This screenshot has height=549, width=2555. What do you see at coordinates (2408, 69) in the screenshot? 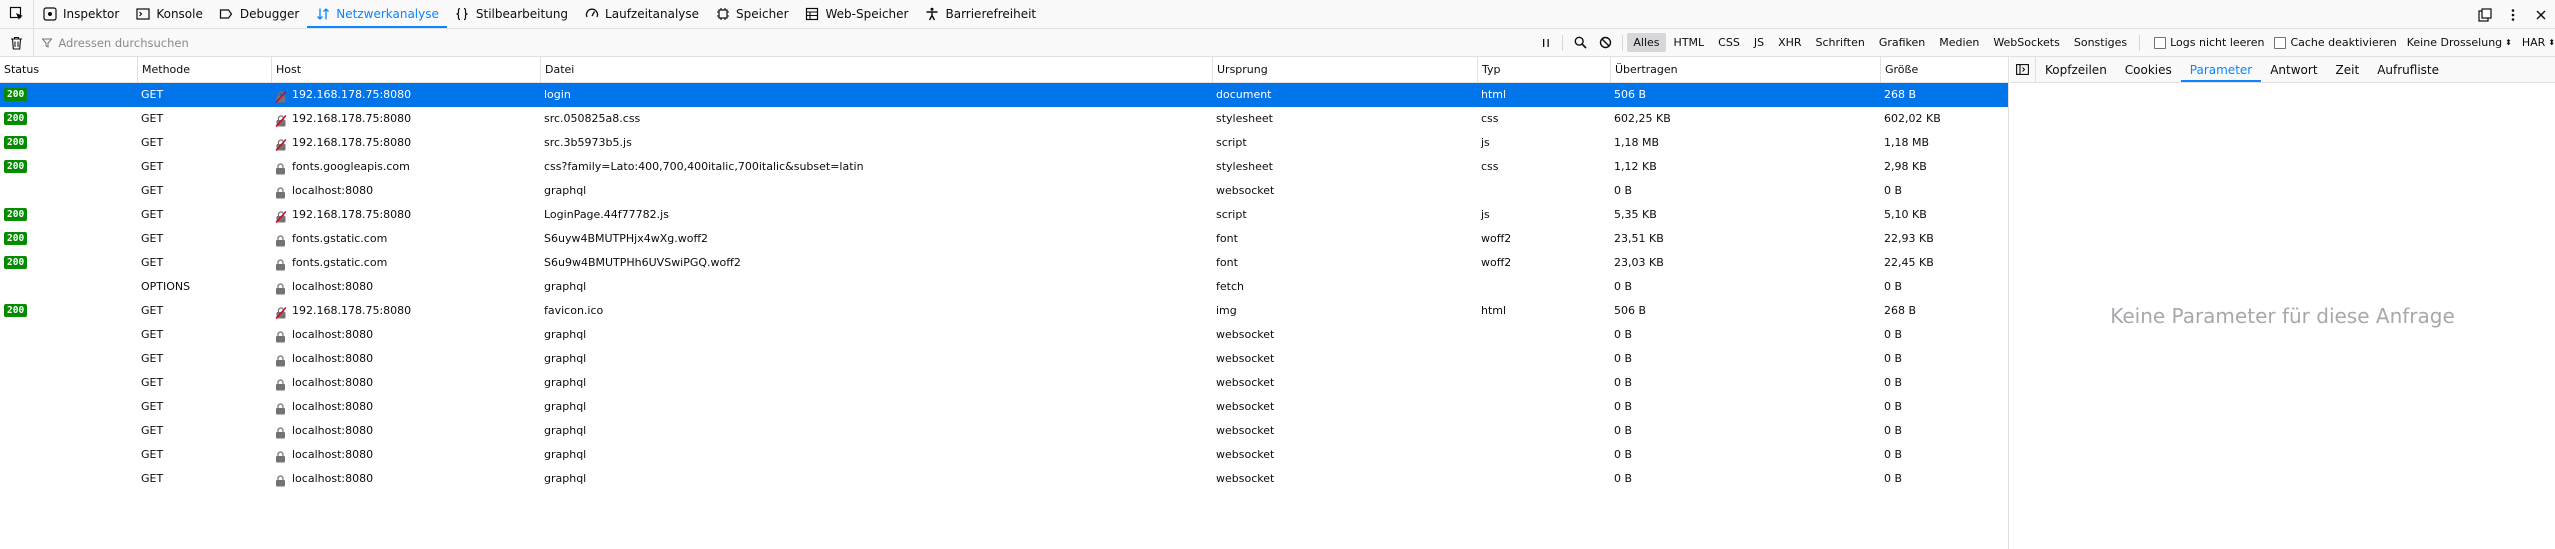
I see `details-tab-aufrufliste: Aufrufliste` at bounding box center [2408, 69].